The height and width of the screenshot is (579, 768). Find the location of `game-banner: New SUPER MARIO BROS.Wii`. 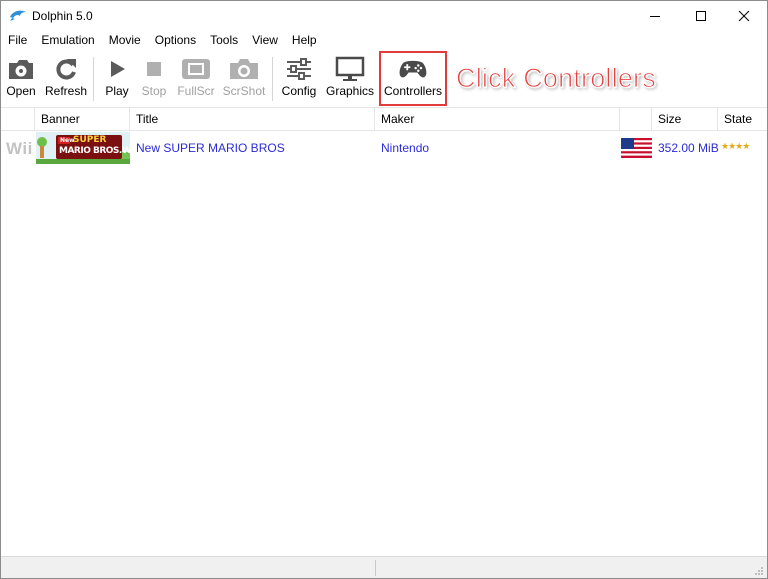

game-banner: New SUPER MARIO BROS.Wii is located at coordinates (83, 148).